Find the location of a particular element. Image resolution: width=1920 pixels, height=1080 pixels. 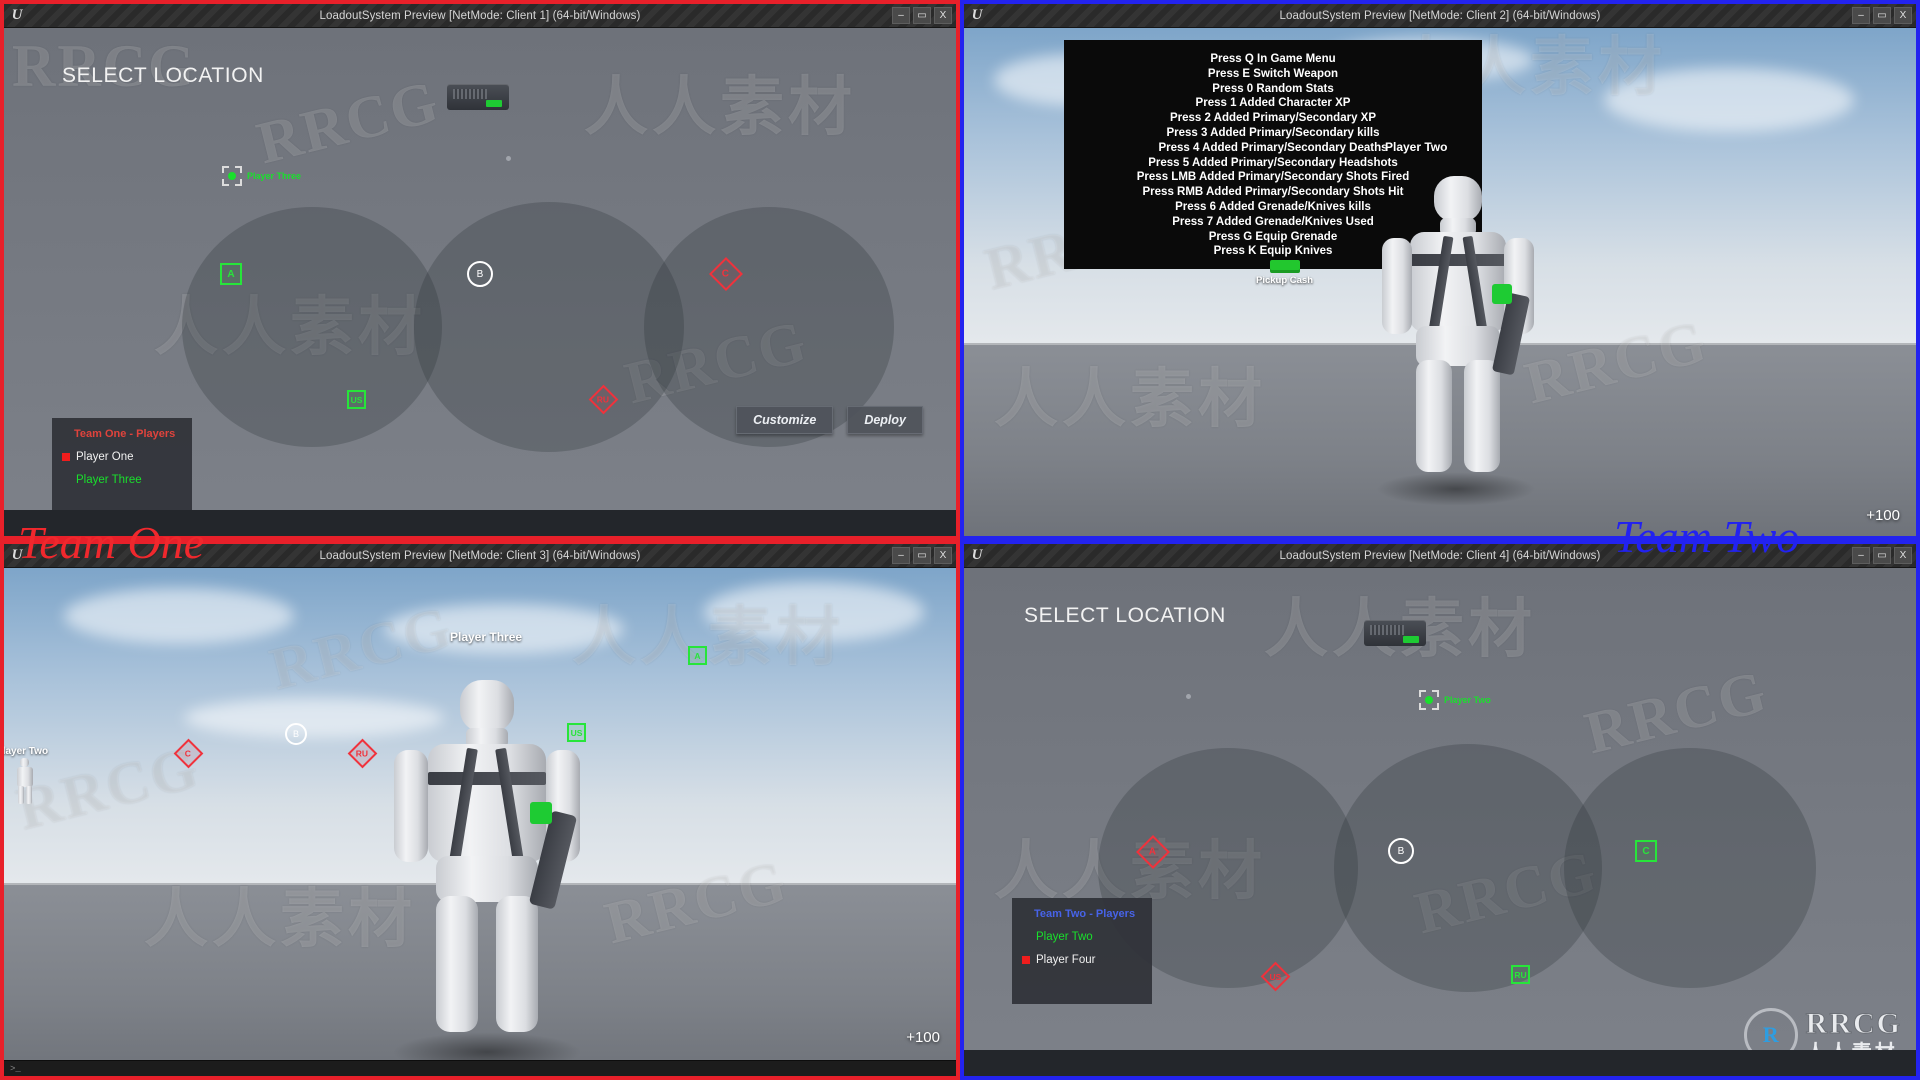

capture-zone-a is located at coordinates (312, 327).